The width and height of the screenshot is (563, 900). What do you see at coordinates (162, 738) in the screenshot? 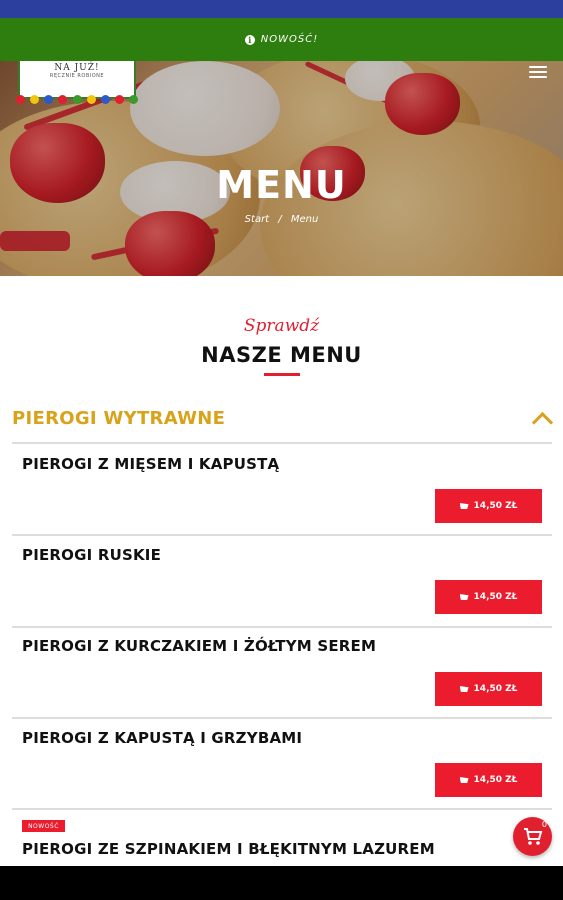
I see `menu-item-name: PIEROGI Z KAPUSTĄ I GRZYBAMI` at bounding box center [162, 738].